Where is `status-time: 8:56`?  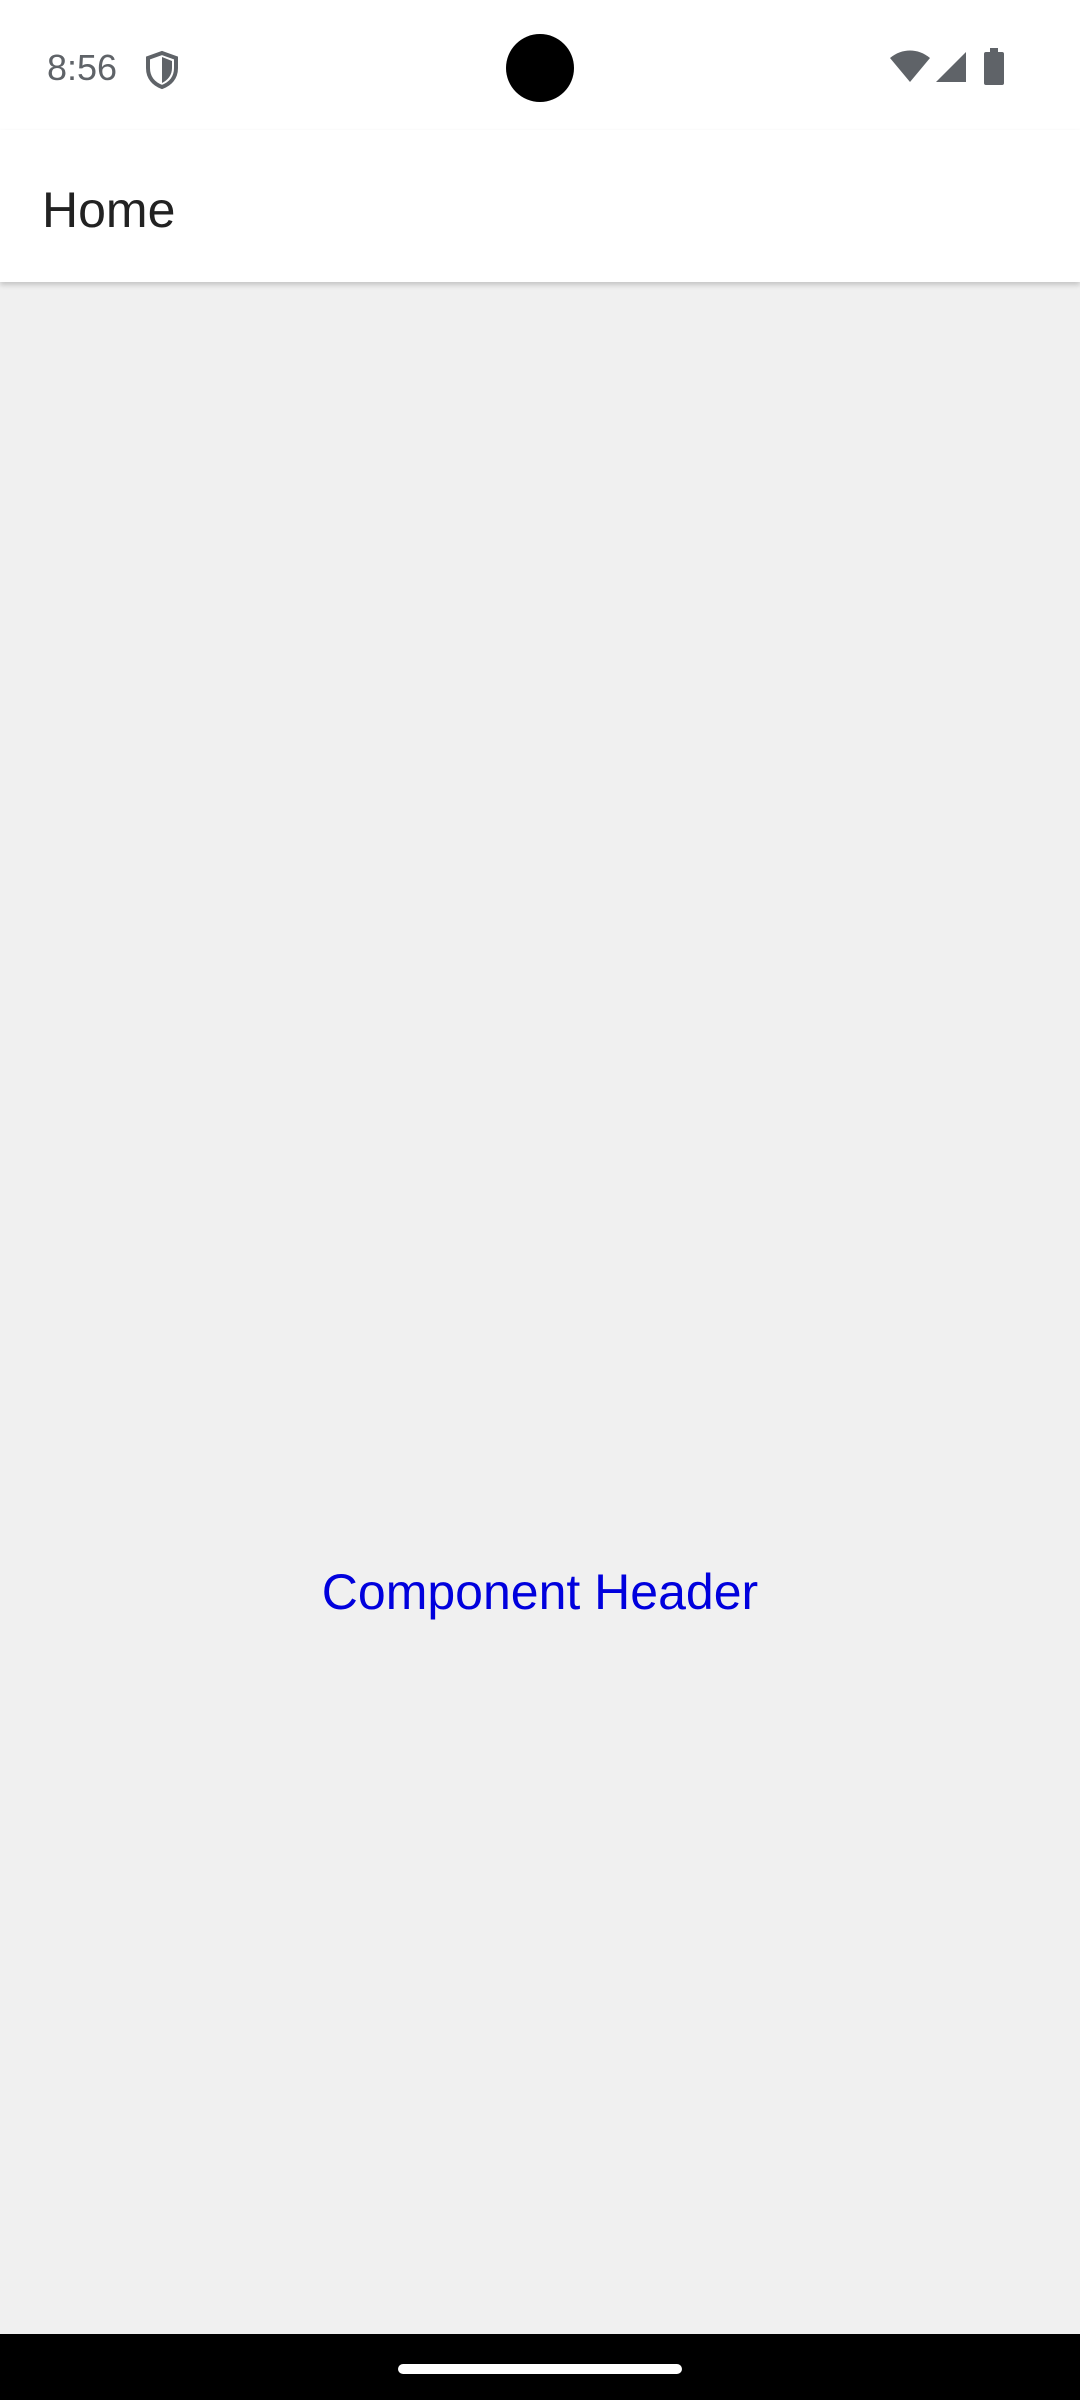 status-time: 8:56 is located at coordinates (82, 67).